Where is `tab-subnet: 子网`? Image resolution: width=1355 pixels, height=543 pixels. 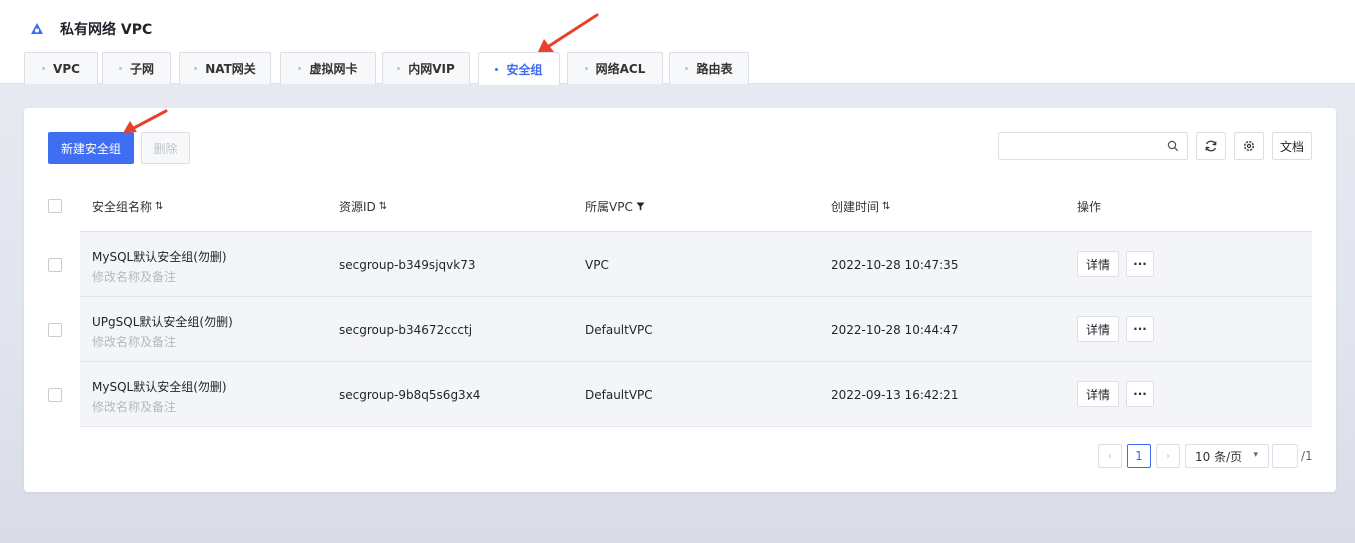
tab-subnet: 子网 is located at coordinates (136, 68).